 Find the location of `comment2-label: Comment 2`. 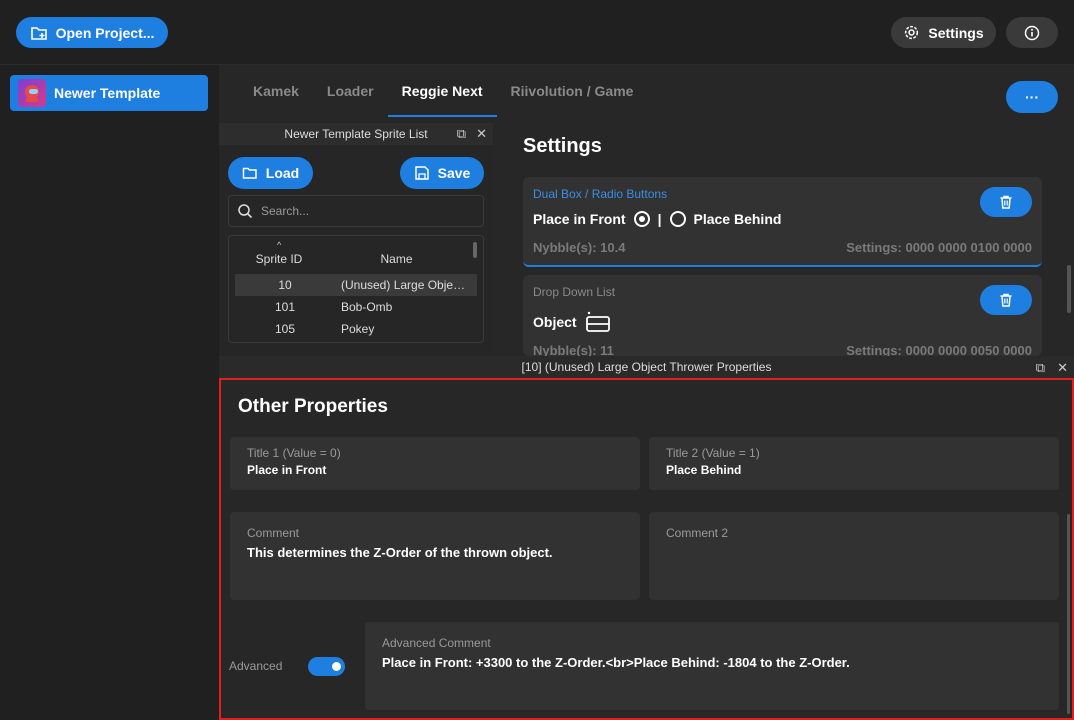

comment2-label: Comment 2 is located at coordinates (697, 533).